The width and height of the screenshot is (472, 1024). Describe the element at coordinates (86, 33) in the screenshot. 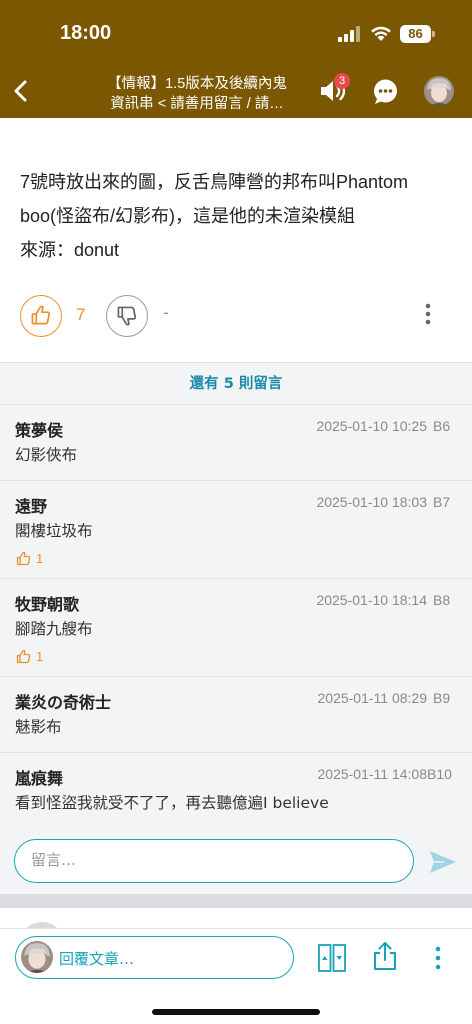

I see `status-time: 18:00` at that location.